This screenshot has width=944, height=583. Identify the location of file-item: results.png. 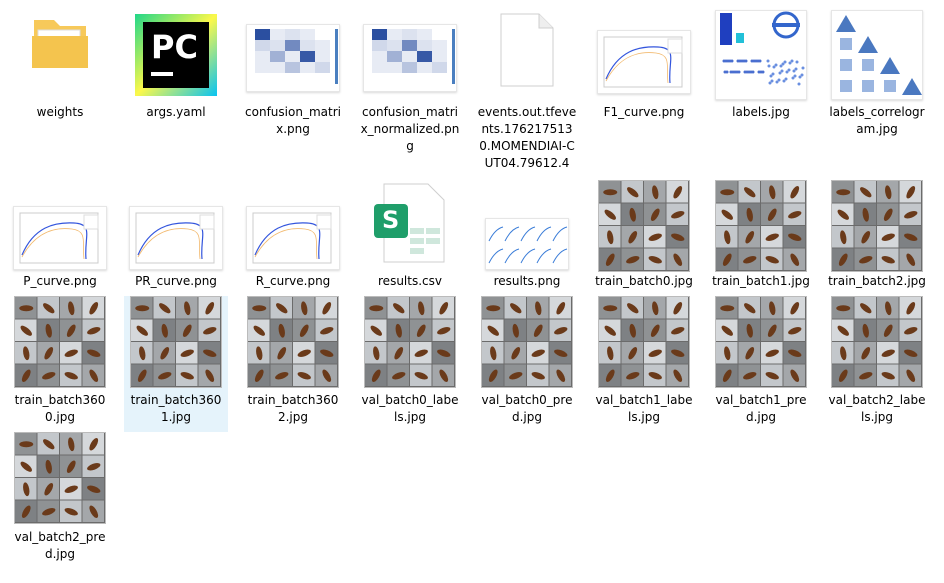
(527, 235).